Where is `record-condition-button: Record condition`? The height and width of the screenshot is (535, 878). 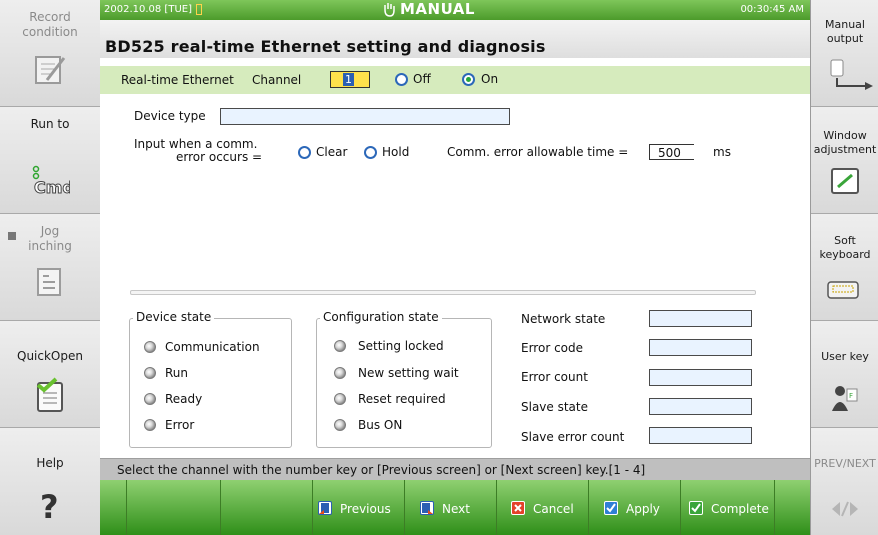
record-condition-button: Record condition is located at coordinates (50, 53).